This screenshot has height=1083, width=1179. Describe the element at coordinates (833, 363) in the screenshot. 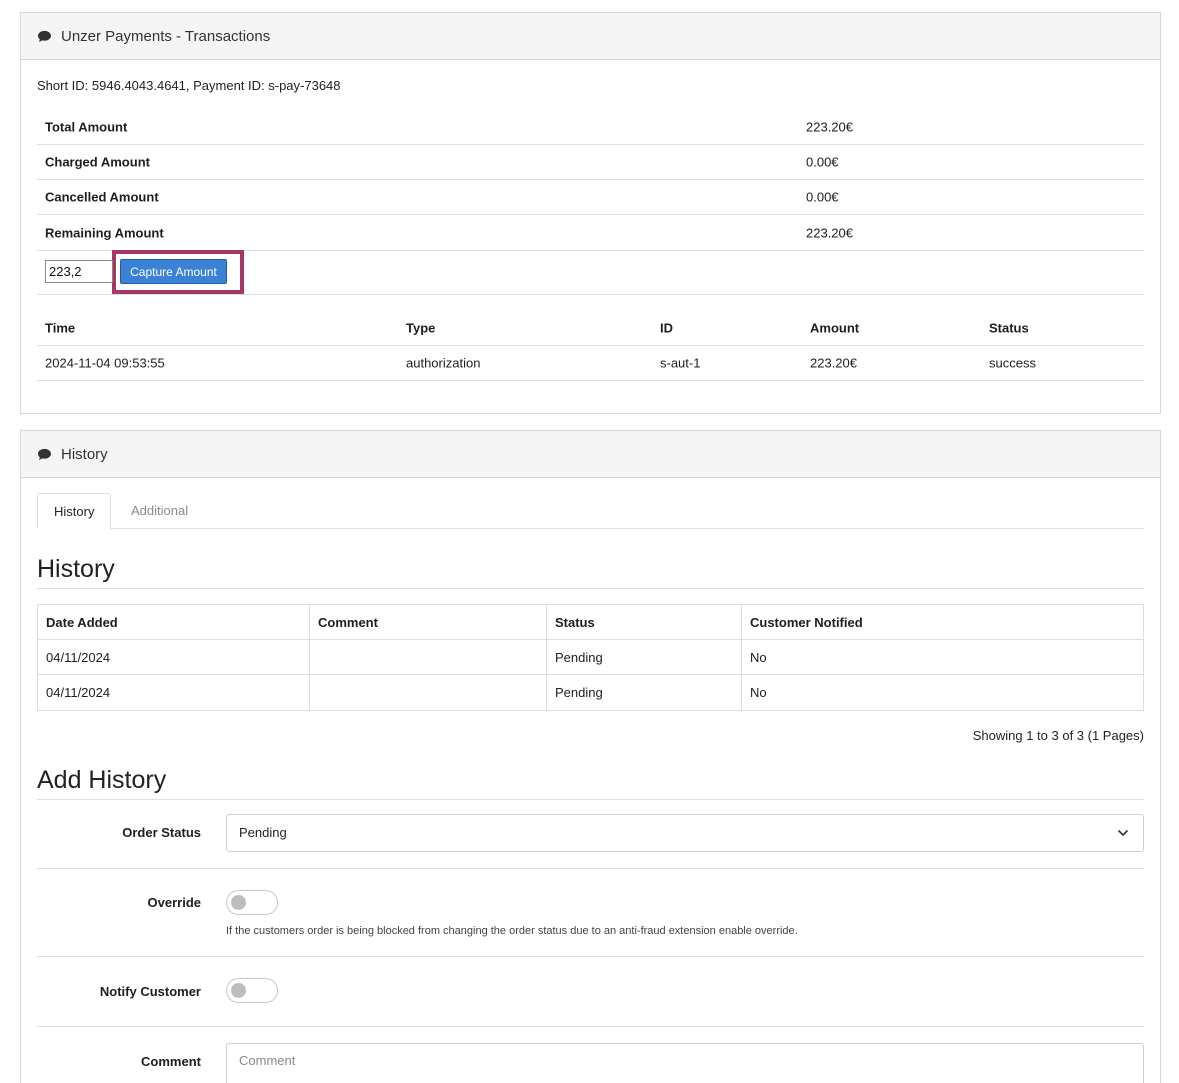

I see `table-cell: 223.20€` at that location.